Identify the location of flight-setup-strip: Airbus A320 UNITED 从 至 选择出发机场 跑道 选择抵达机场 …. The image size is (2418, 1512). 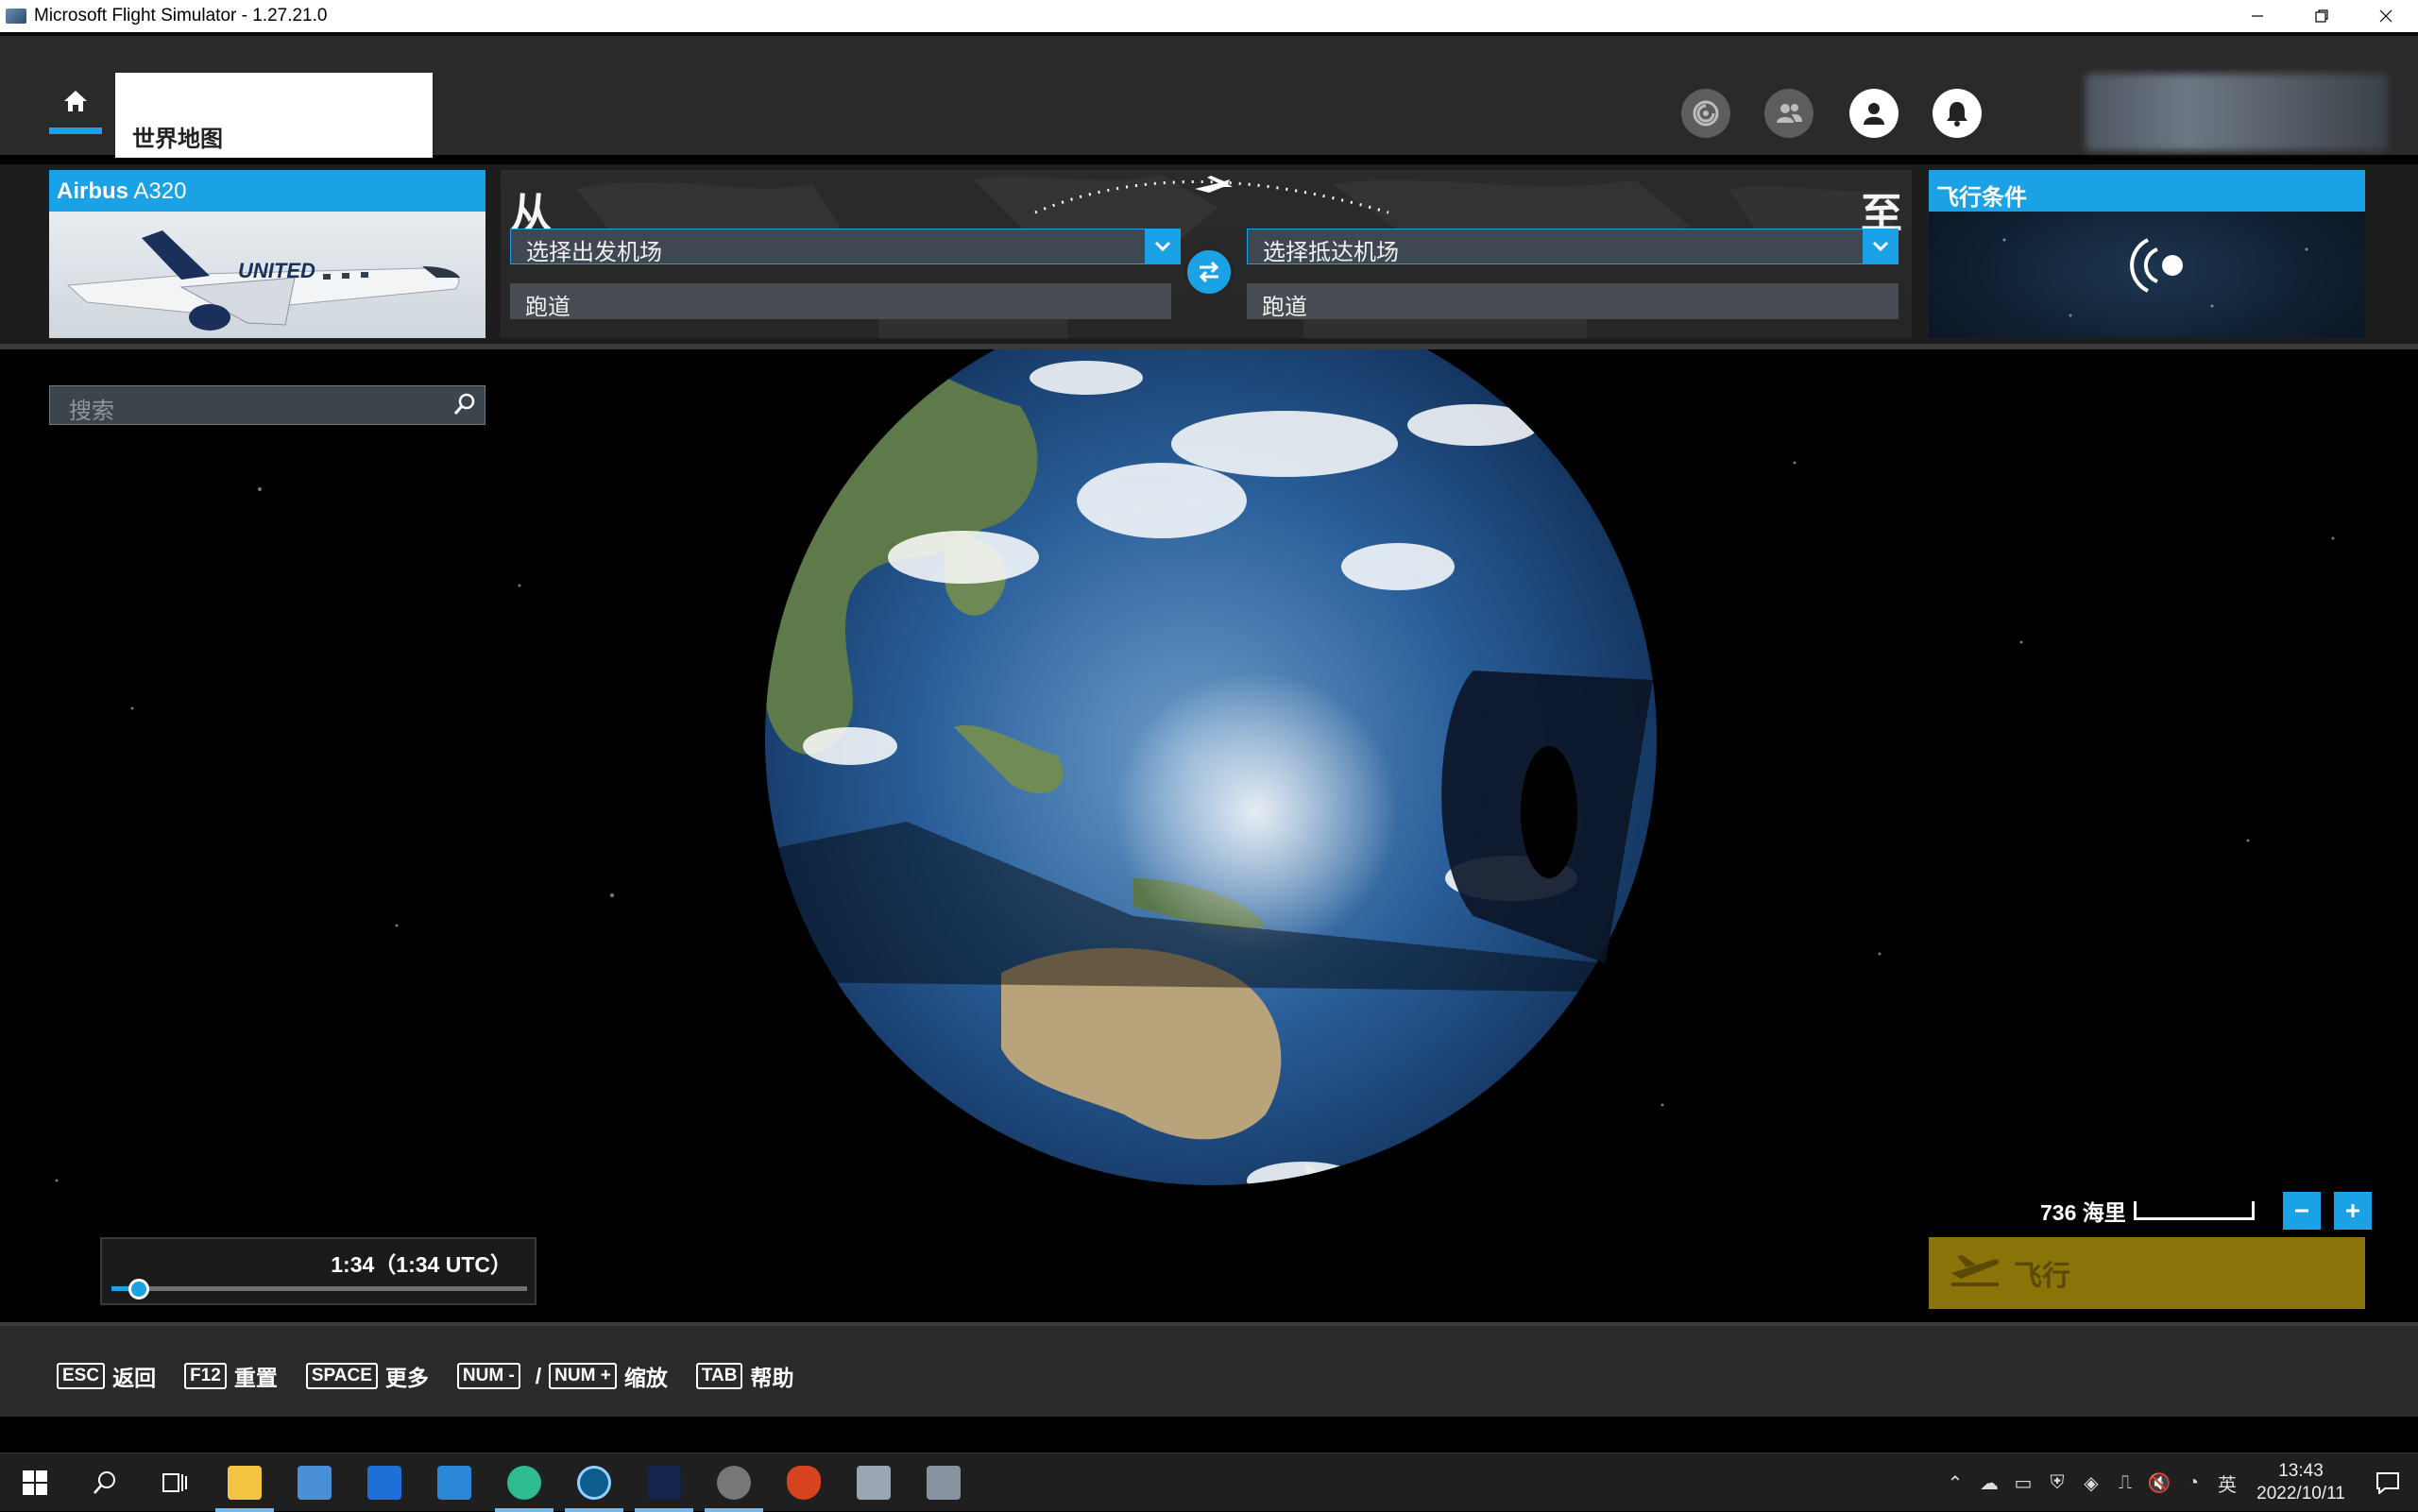
(1209, 257).